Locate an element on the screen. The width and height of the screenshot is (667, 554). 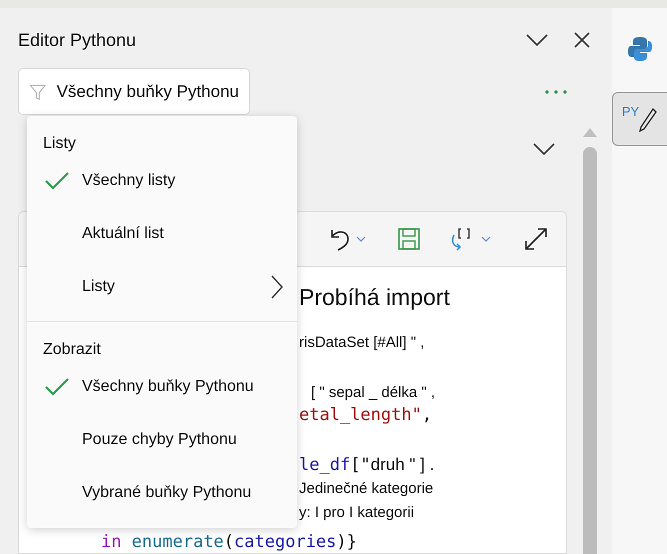
py-label: PY is located at coordinates (631, 111).